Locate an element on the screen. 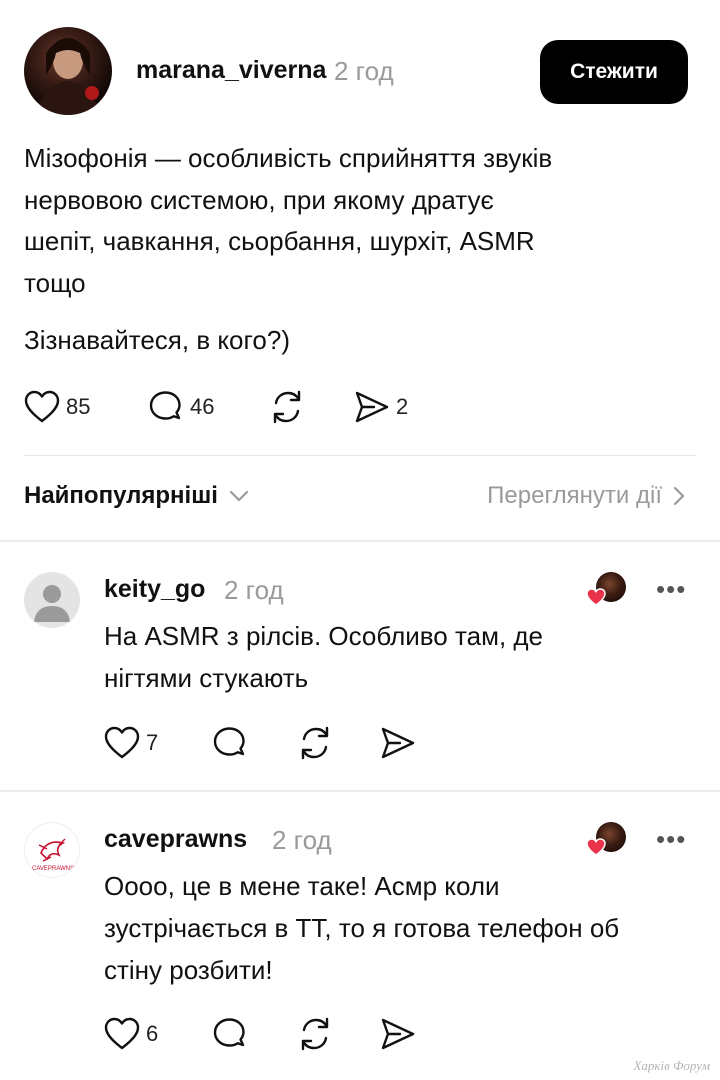  caveprawns-logo: CAVEPRAWNS is located at coordinates (53, 855).